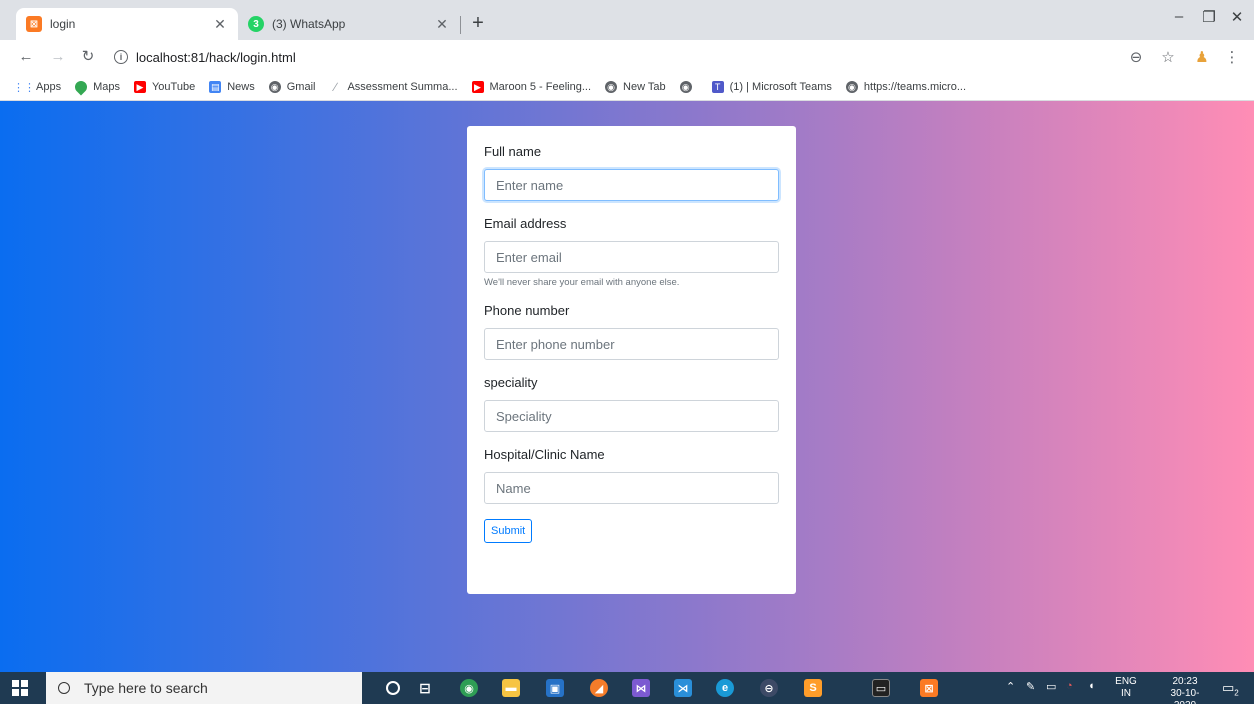  What do you see at coordinates (309, 24) in the screenshot?
I see `tab-title: (3) WhatsApp` at bounding box center [309, 24].